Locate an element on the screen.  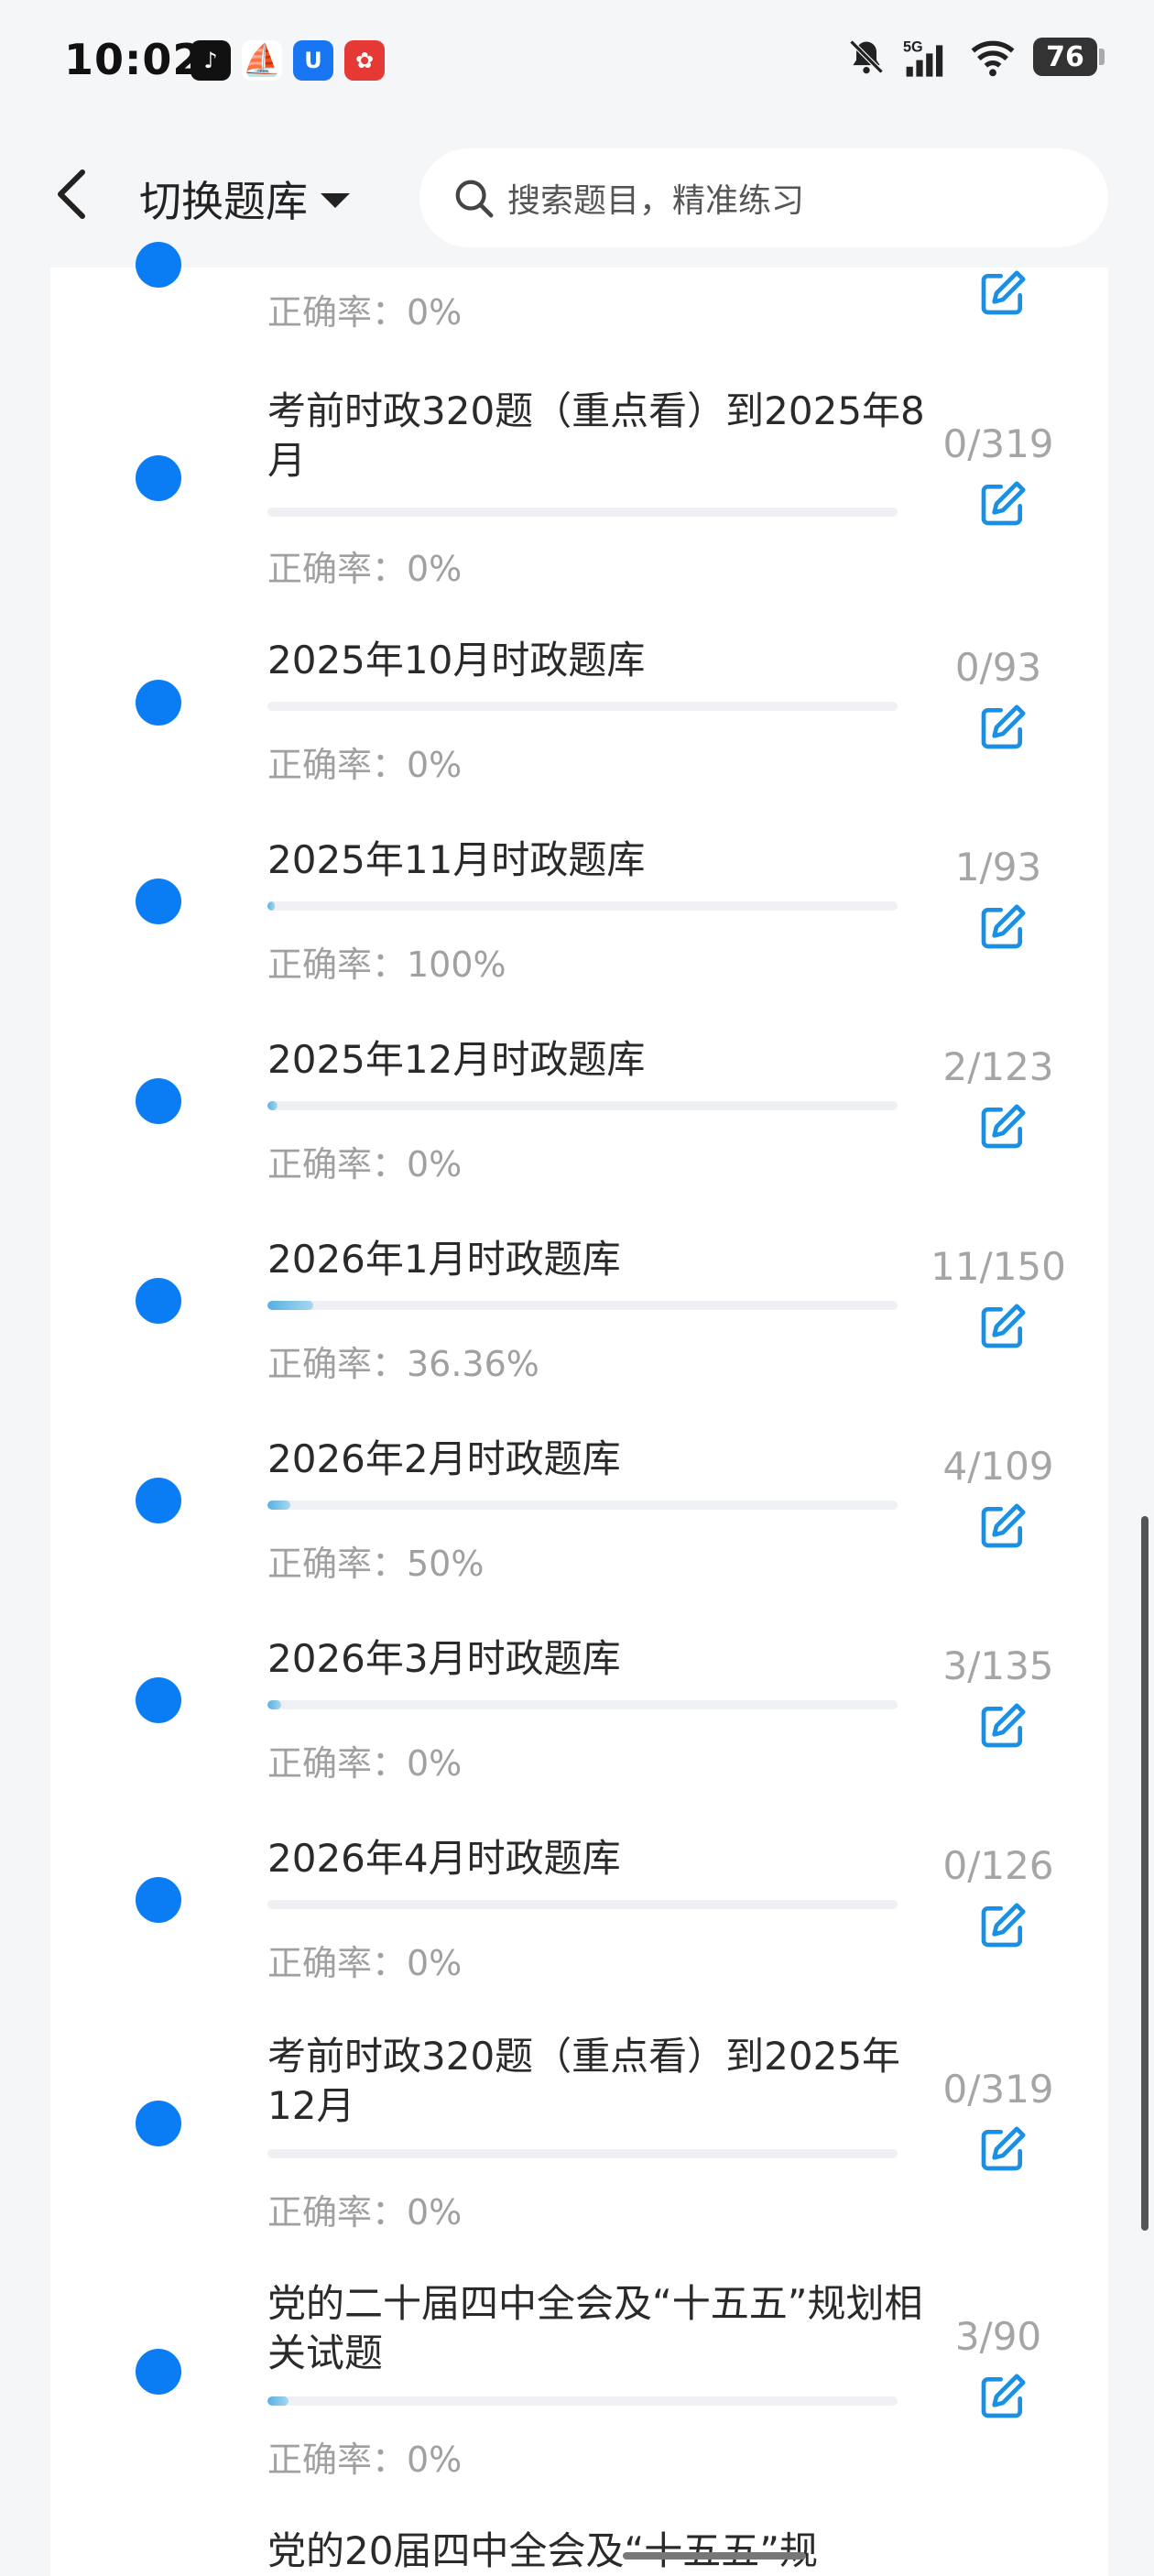
red-app-icon: ✿ is located at coordinates (364, 61).